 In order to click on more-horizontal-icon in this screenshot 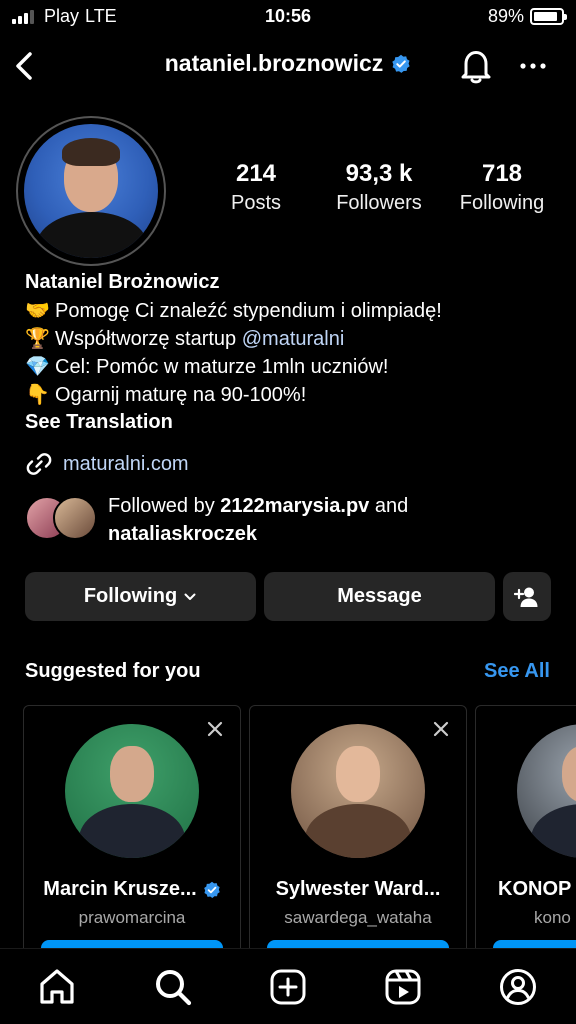, I will do `click(533, 66)`.